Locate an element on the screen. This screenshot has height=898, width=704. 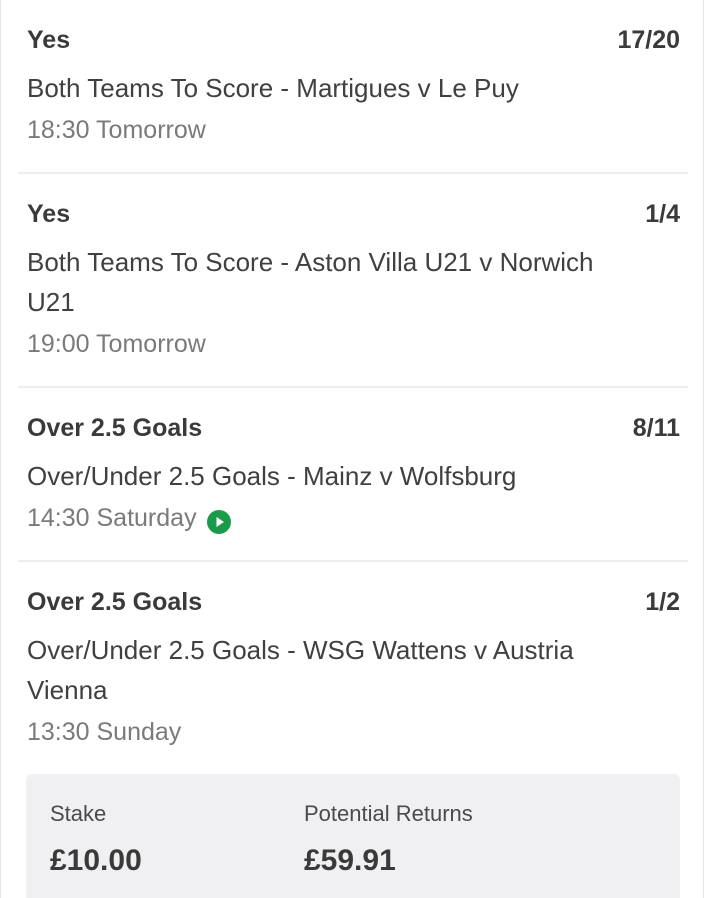
selection-market: Over/Under 2.5 Goals - Mainz v Wolfsburg is located at coordinates (272, 476).